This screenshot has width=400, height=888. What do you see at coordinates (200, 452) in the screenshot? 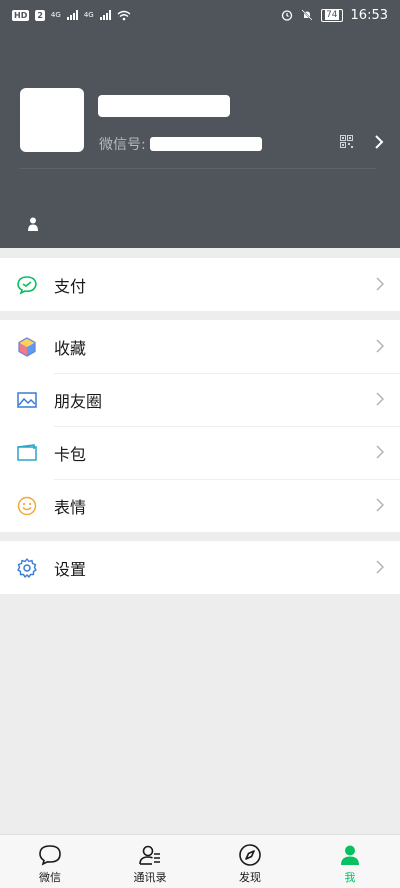
I see `menu-item-cards: 卡包` at bounding box center [200, 452].